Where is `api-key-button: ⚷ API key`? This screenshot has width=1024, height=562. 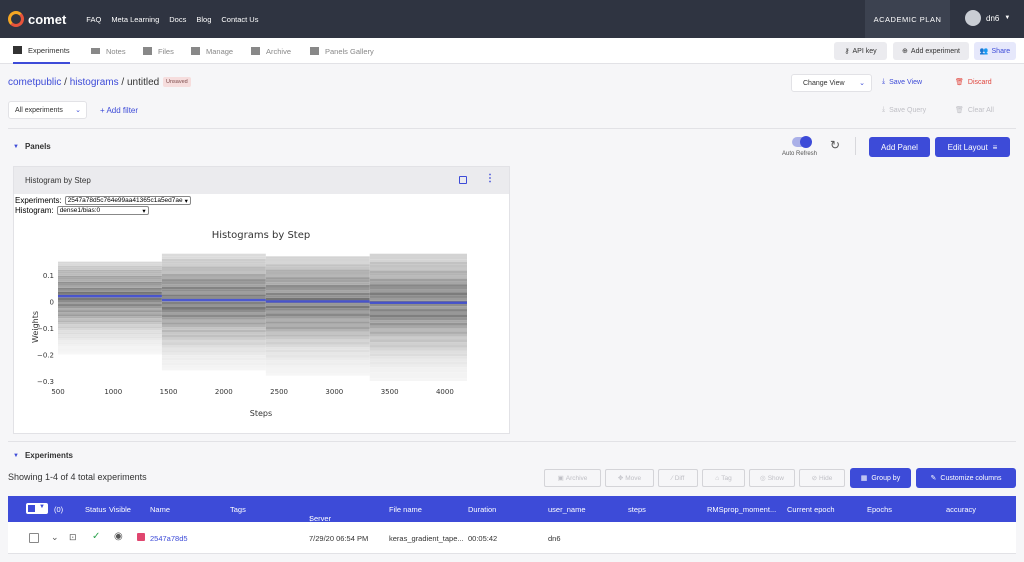 api-key-button: ⚷ API key is located at coordinates (860, 51).